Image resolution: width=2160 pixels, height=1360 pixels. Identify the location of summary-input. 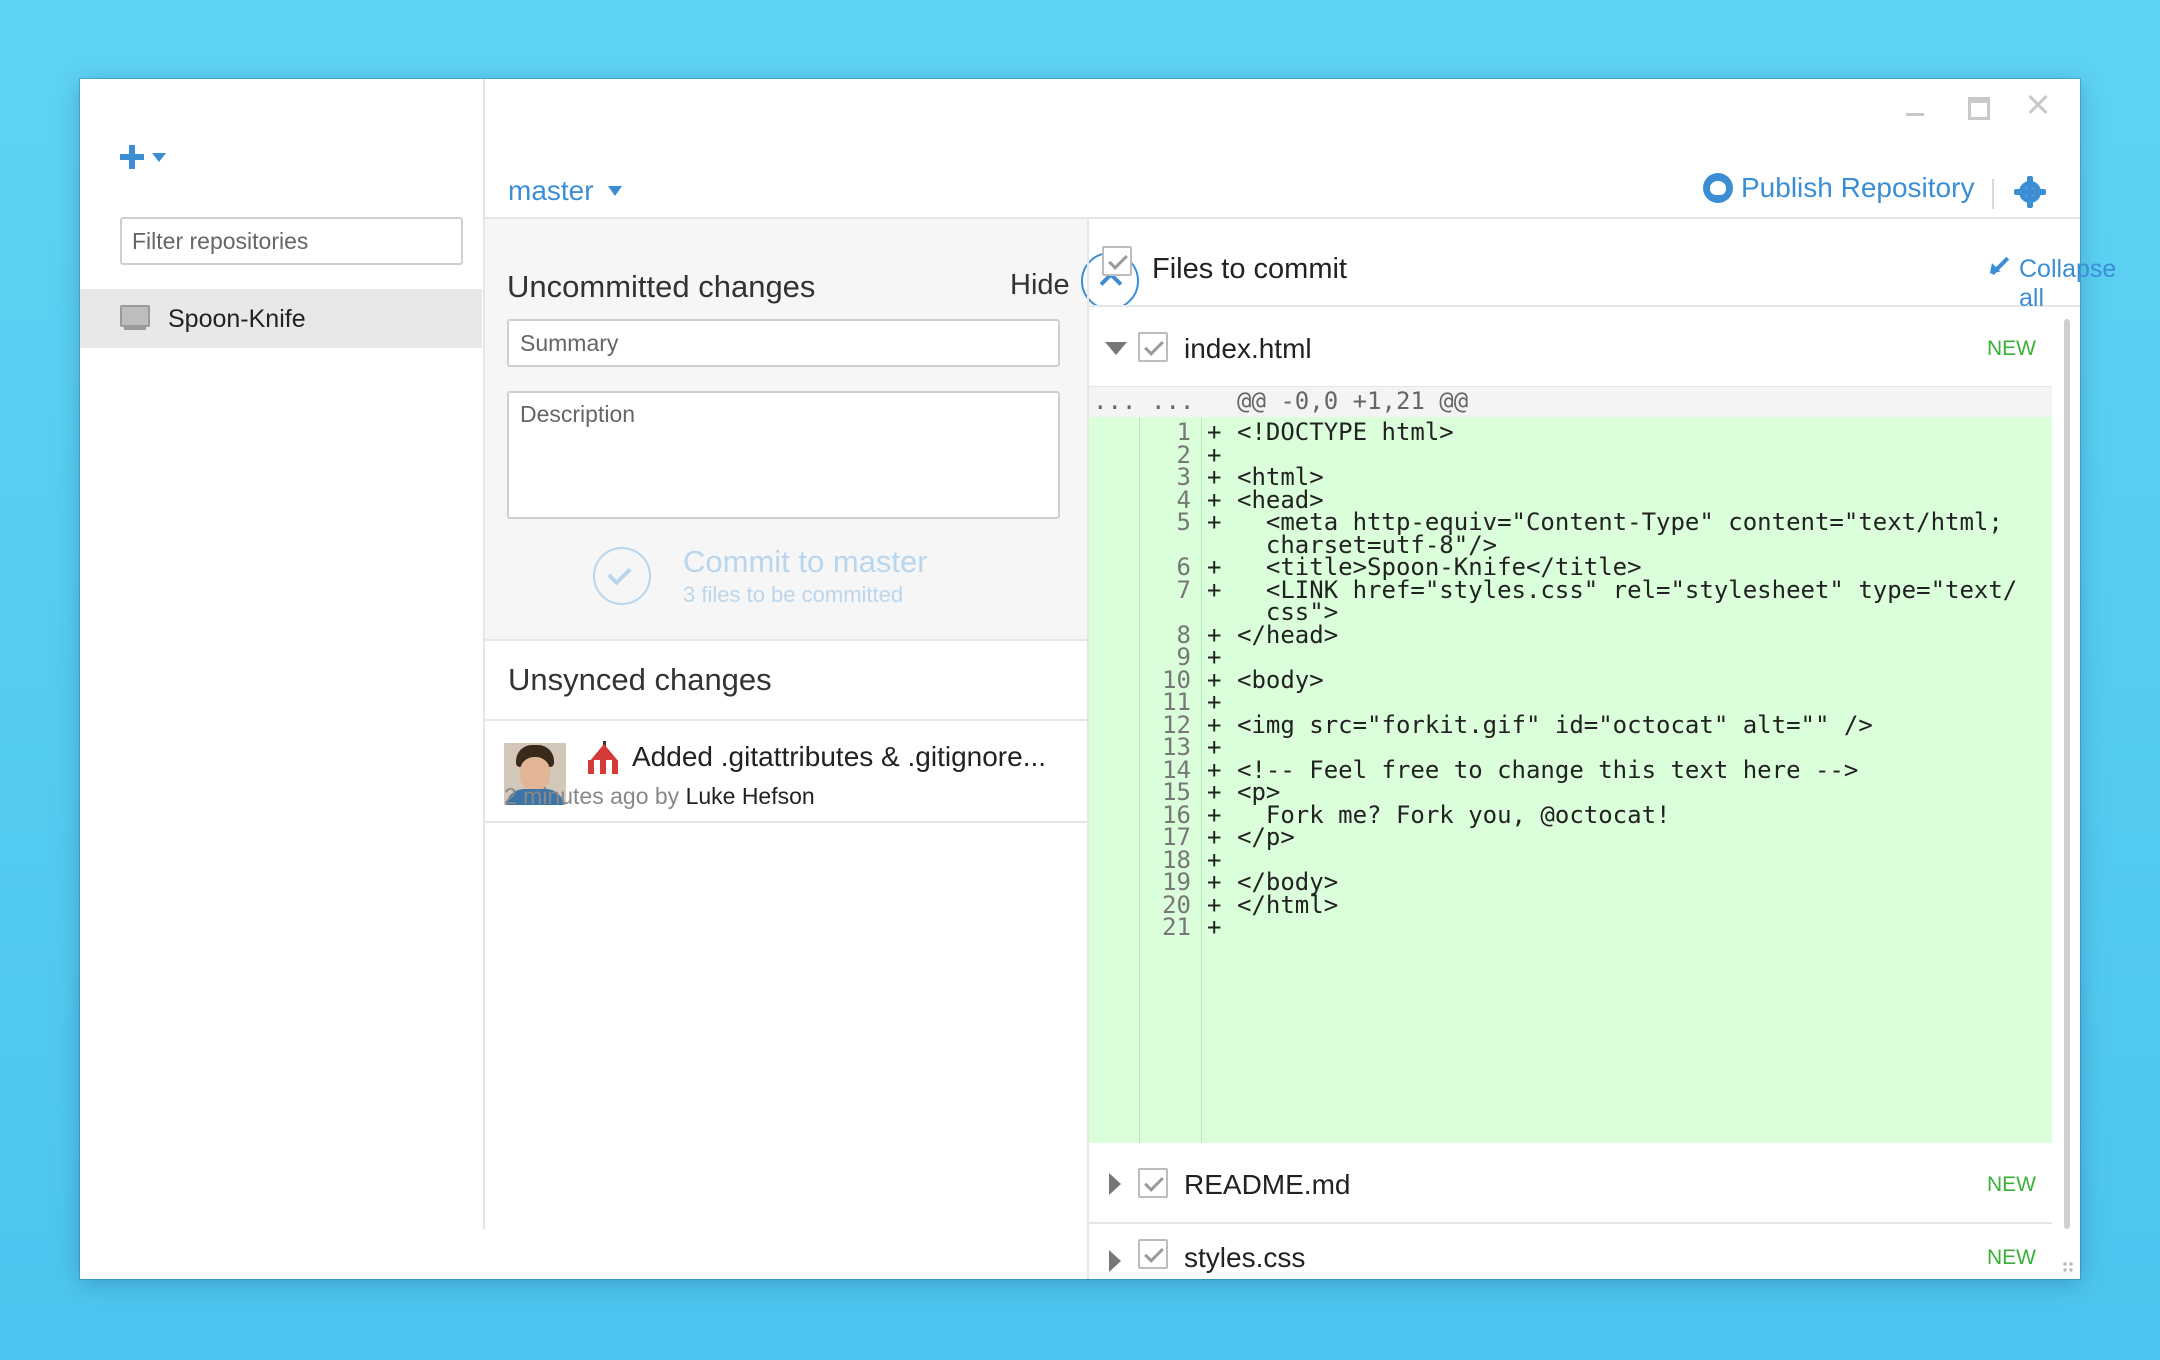
(783, 343).